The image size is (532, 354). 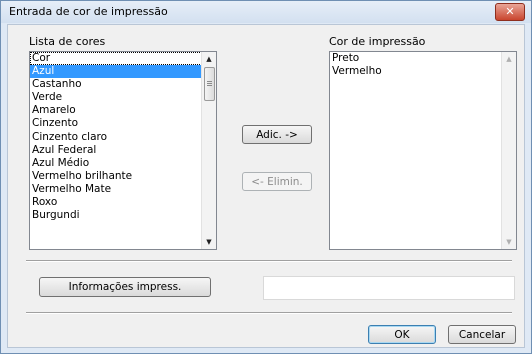 I want to click on ok-button: OK, so click(x=402, y=334).